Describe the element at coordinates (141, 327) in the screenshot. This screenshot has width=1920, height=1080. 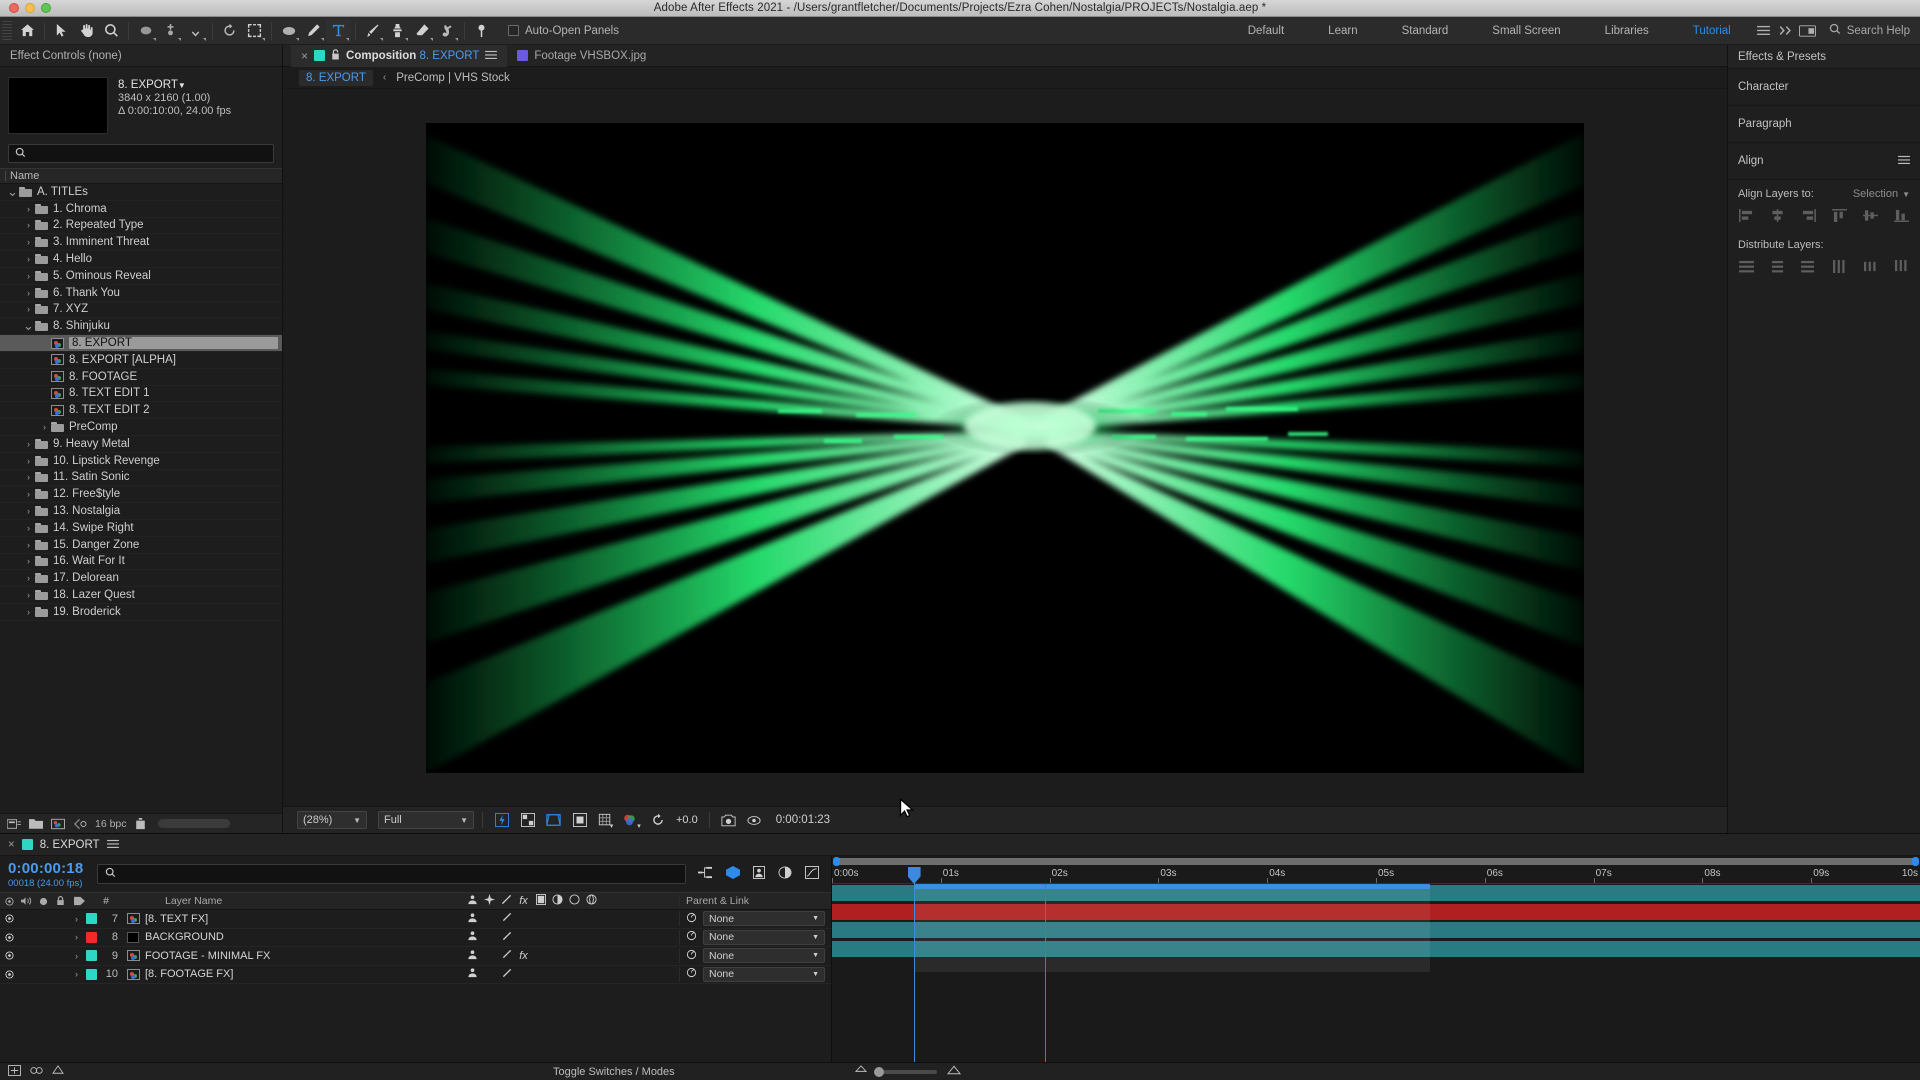
I see `project-item-8-shinjuku: ⌄ 8. Shinjuku` at that location.